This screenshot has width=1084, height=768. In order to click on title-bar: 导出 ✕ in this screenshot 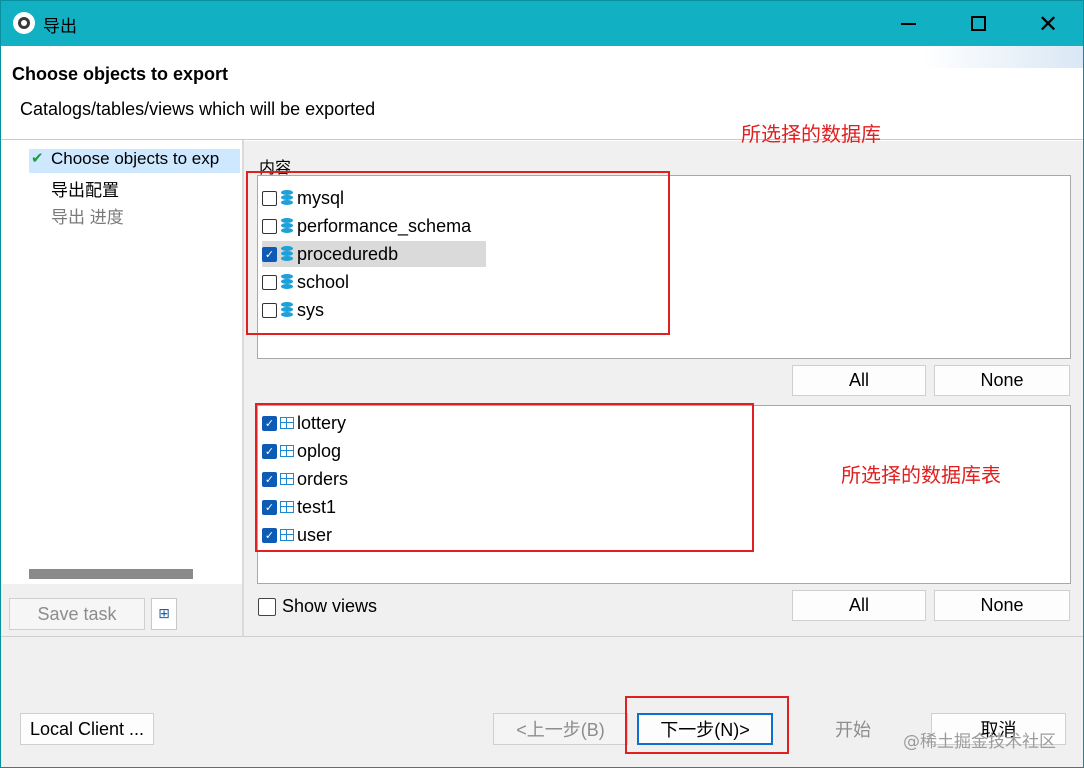, I will do `click(542, 23)`.